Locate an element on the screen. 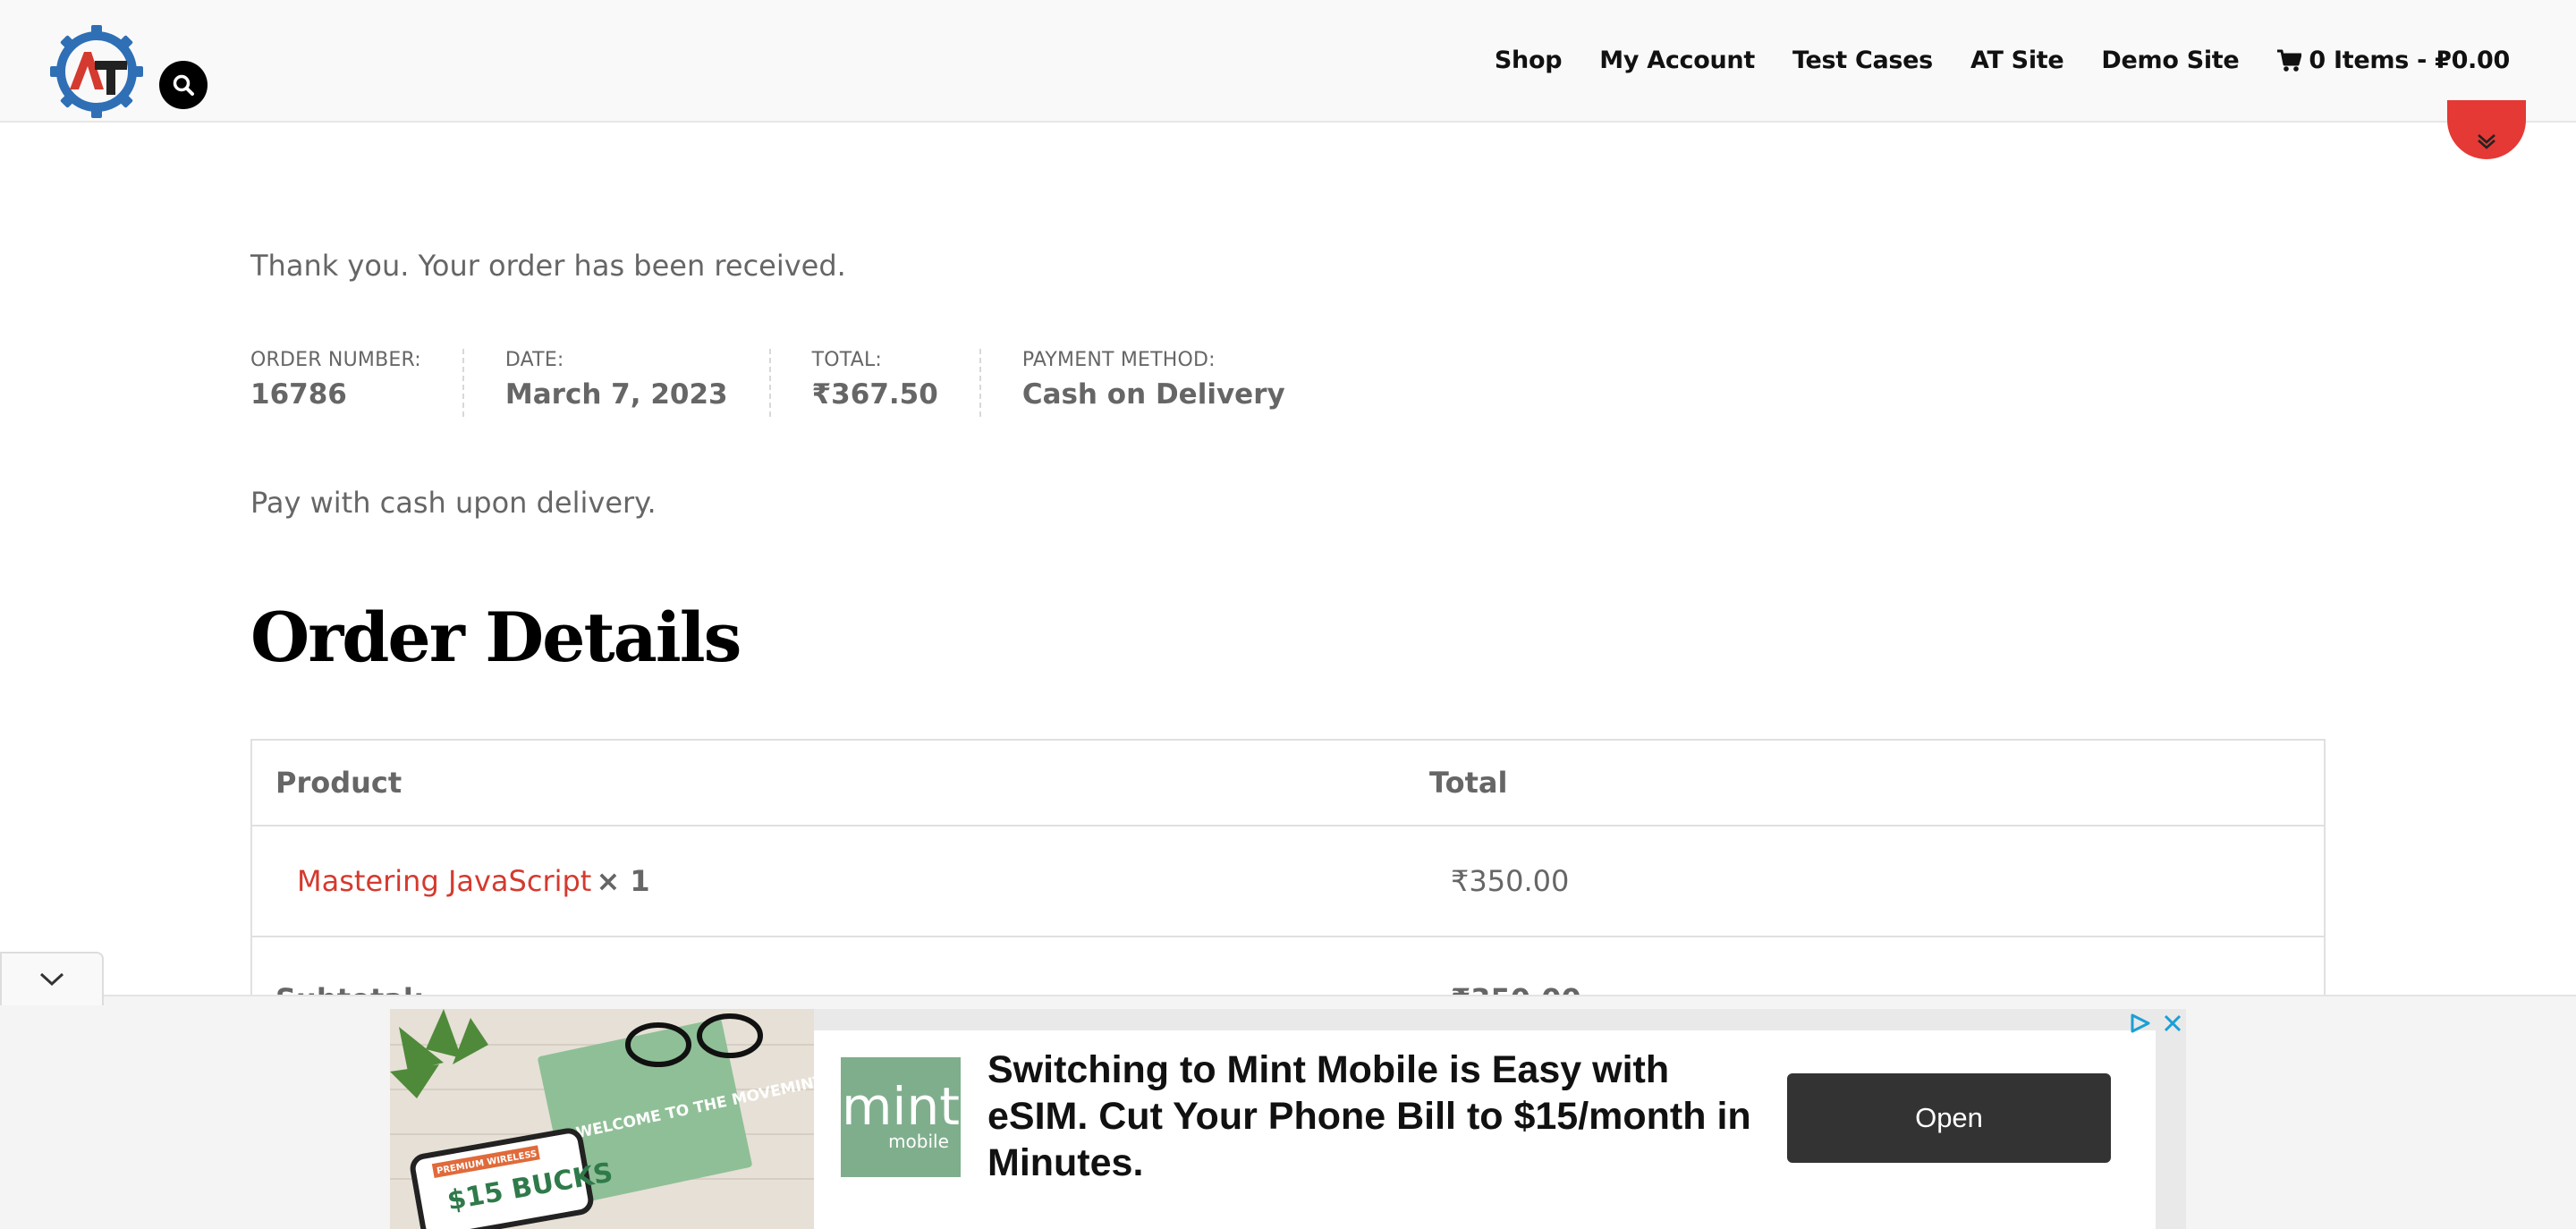 The width and height of the screenshot is (2576, 1229). nav-my-account: My Account is located at coordinates (1677, 60).